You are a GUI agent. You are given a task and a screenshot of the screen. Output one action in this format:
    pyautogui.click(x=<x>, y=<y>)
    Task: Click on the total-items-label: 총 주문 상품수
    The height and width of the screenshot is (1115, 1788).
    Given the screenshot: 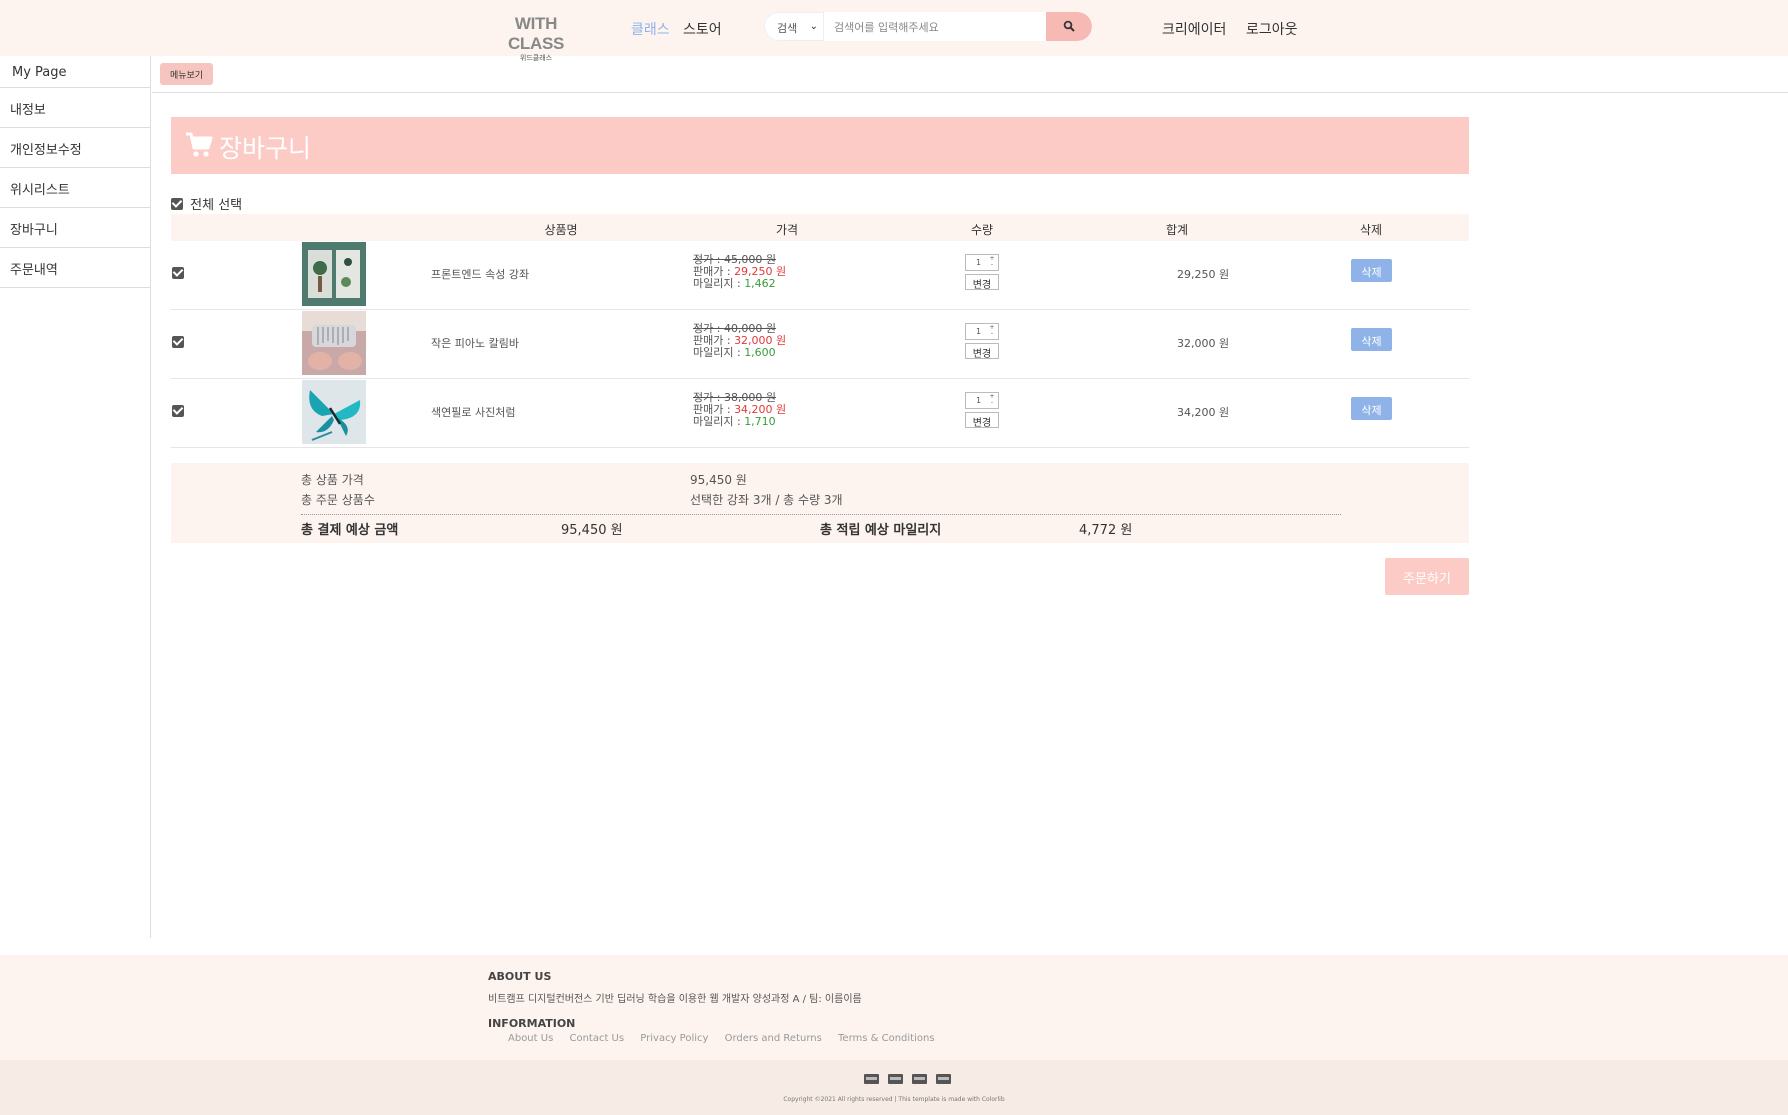 What is the action you would take?
    pyautogui.click(x=338, y=500)
    